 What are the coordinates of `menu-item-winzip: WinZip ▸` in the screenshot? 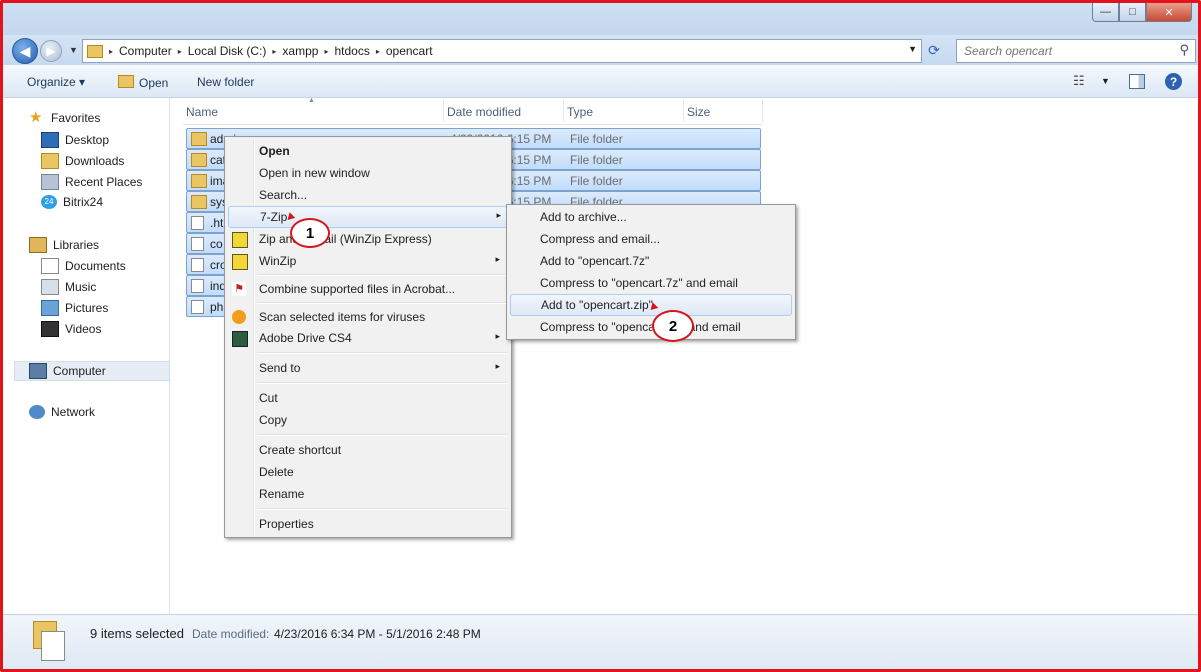 It's located at (367, 261).